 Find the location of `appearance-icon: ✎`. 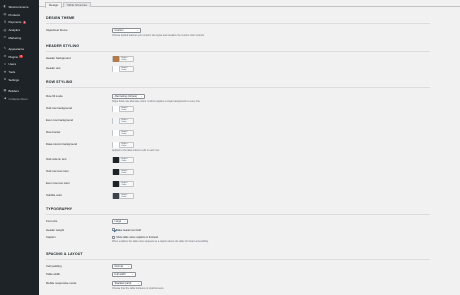

appearance-icon: ✎ is located at coordinates (5, 48).